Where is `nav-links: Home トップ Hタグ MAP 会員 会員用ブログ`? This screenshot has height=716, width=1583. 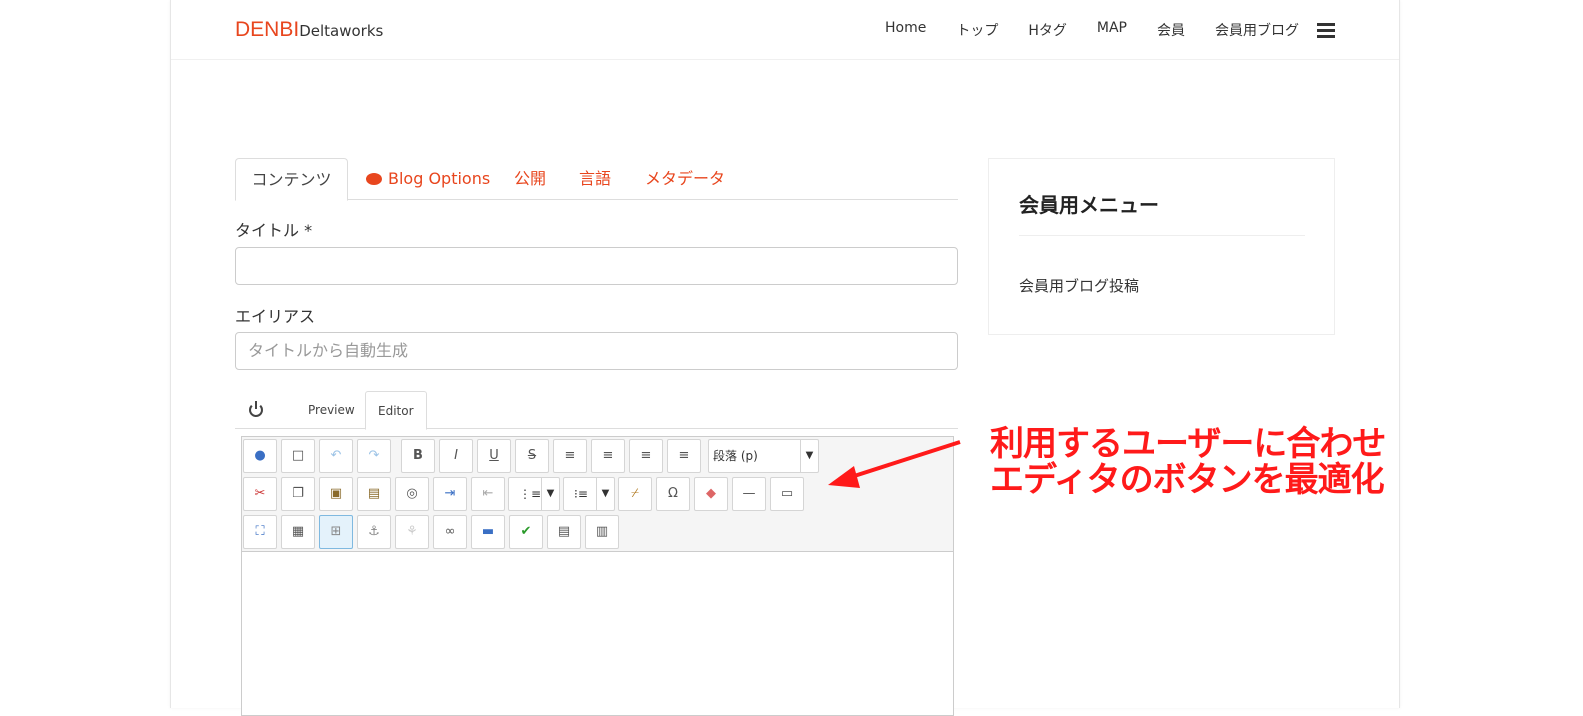
nav-links: Home トップ Hタグ MAP 会員 会員用ブログ is located at coordinates (1077, 30).